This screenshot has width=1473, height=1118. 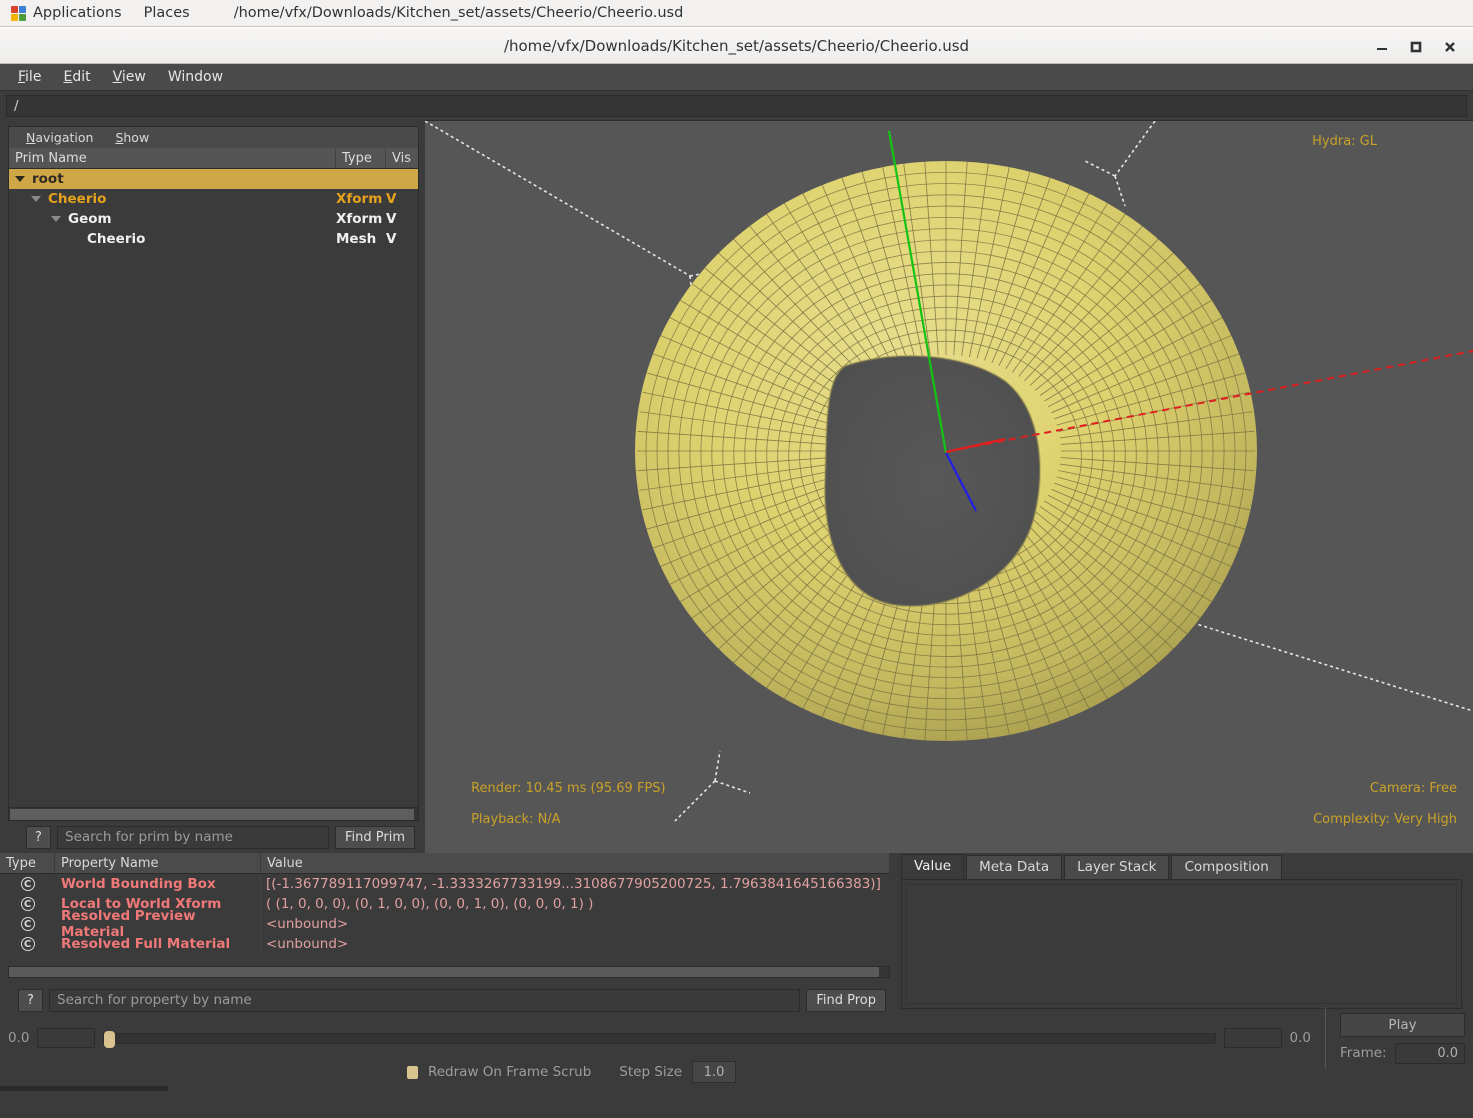 What do you see at coordinates (375, 837) in the screenshot?
I see `find-prim-button: Find Prim` at bounding box center [375, 837].